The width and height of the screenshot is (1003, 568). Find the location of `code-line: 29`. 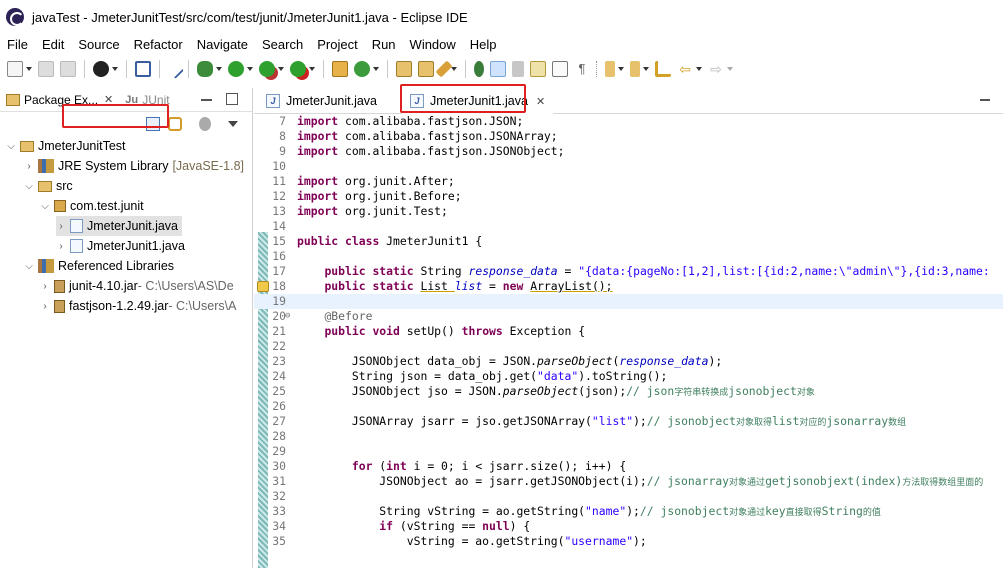

code-line: 29 is located at coordinates (279, 451).